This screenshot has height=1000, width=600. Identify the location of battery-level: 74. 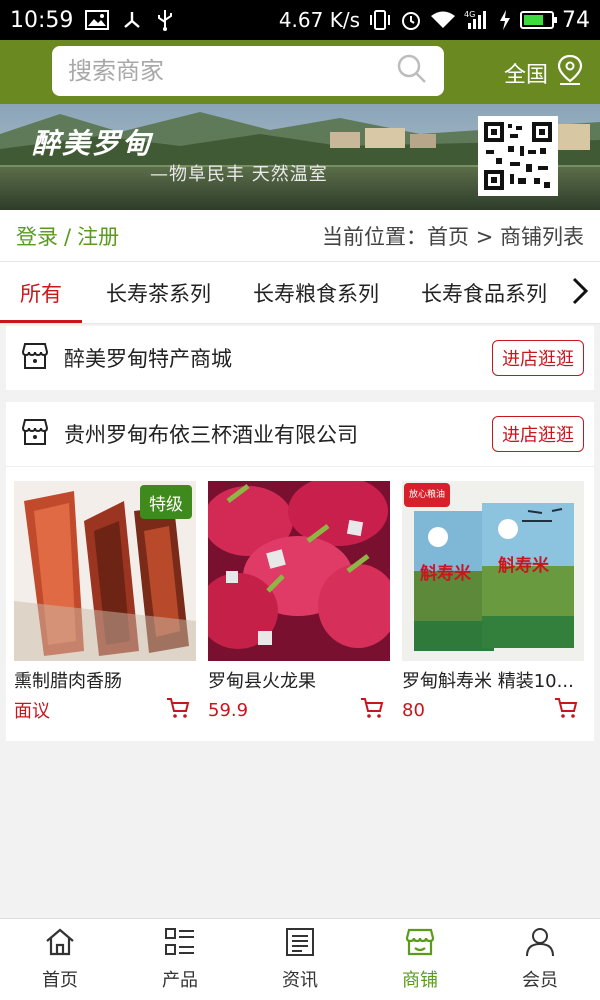
(576, 20).